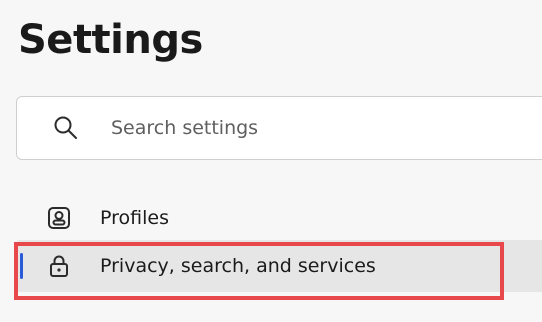 The height and width of the screenshot is (322, 542). Describe the element at coordinates (59, 218) in the screenshot. I see `profile-icon` at that location.